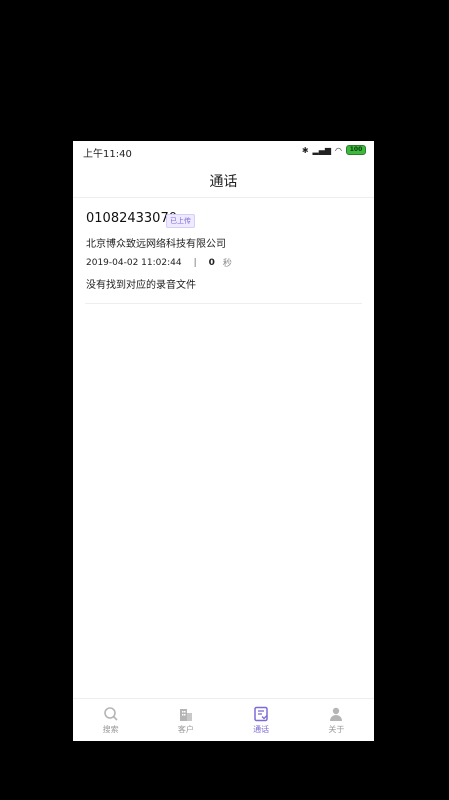  What do you see at coordinates (156, 244) in the screenshot?
I see `company-name: 北京博众致远网络科技有限公司` at bounding box center [156, 244].